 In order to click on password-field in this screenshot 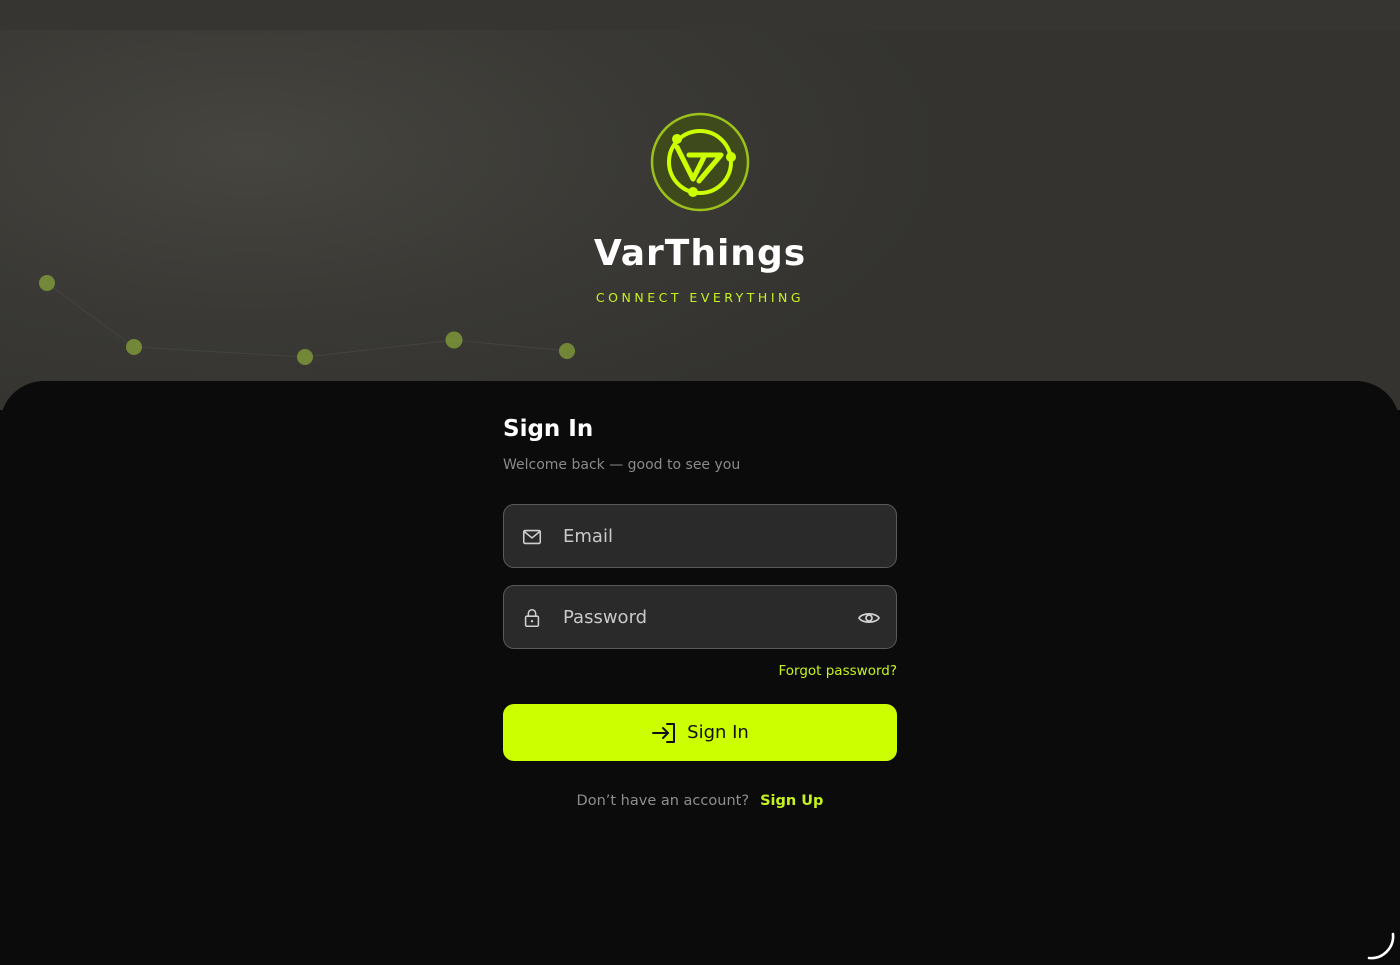, I will do `click(700, 617)`.